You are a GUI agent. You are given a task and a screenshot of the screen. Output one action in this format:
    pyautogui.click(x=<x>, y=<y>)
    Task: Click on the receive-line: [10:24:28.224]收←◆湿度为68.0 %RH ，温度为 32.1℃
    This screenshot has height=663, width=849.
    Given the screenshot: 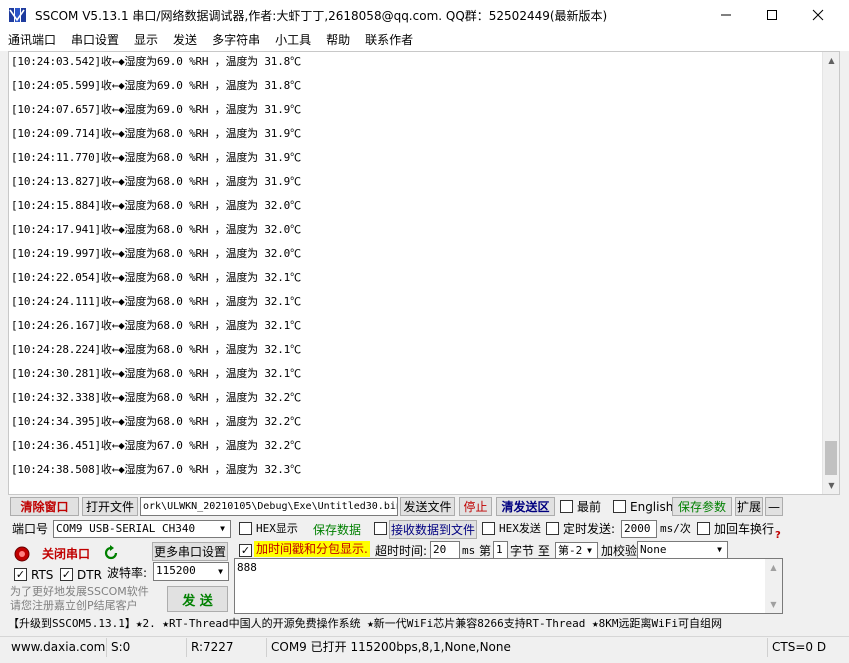 What is the action you would take?
    pyautogui.click(x=156, y=349)
    